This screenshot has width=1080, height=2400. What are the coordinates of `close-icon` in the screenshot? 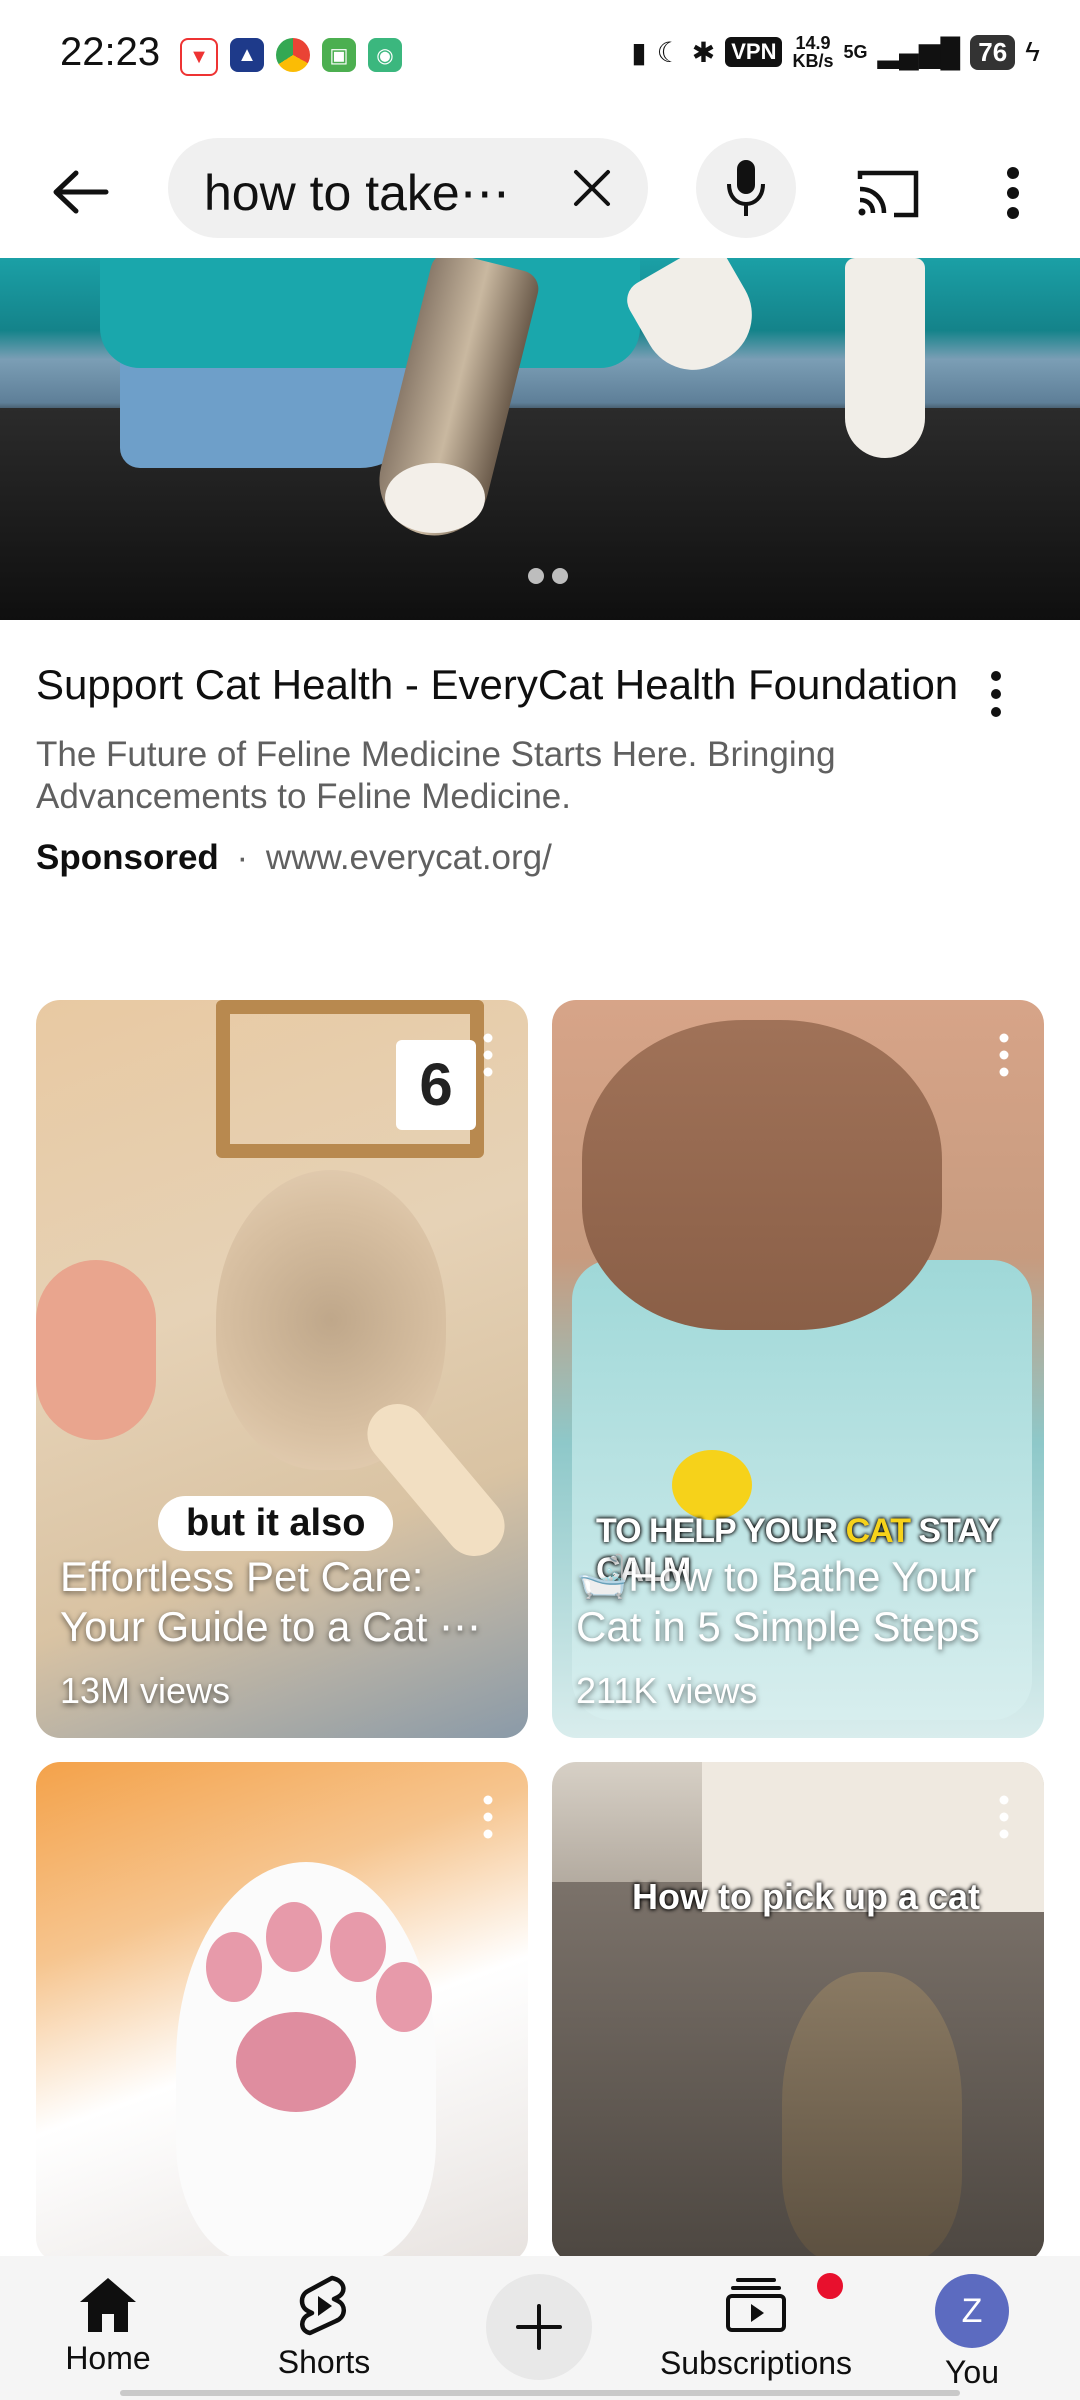 It's located at (592, 188).